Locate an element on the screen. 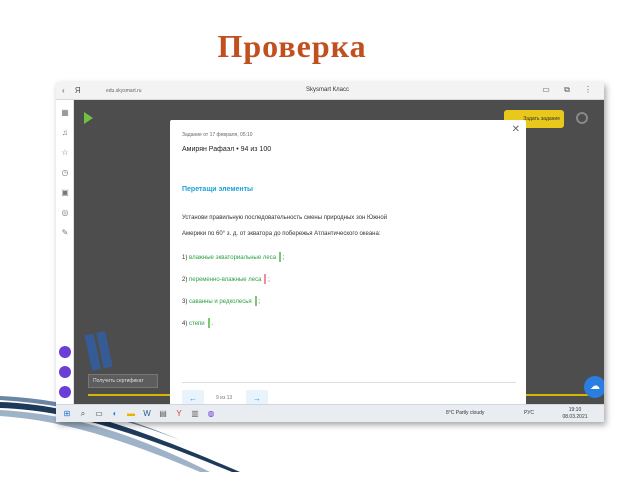 This screenshot has width=640, height=480. pagination-label: 9 из 13 is located at coordinates (224, 398).